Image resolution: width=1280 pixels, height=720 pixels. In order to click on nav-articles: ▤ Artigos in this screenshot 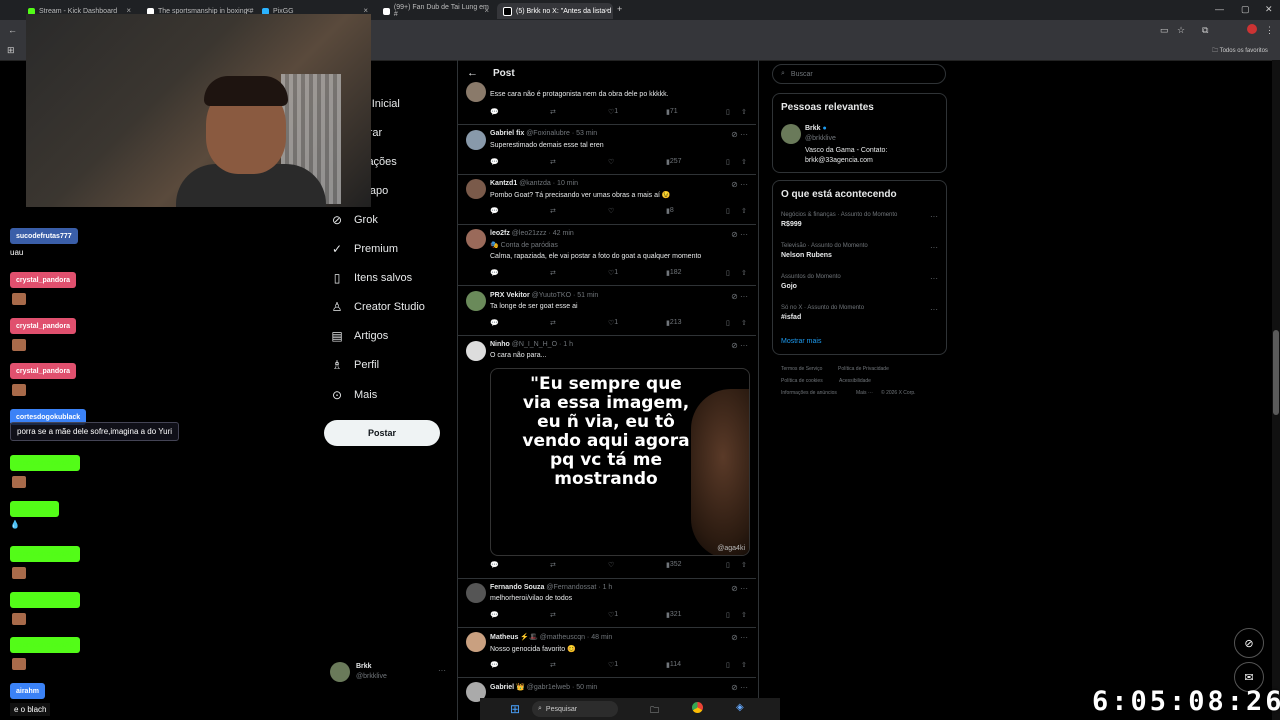, I will do `click(359, 336)`.